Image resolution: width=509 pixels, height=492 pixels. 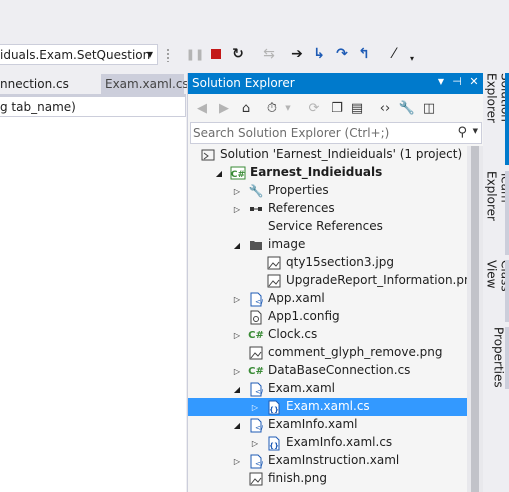 What do you see at coordinates (357, 108) in the screenshot?
I see `show-all-files-icon: ▤` at bounding box center [357, 108].